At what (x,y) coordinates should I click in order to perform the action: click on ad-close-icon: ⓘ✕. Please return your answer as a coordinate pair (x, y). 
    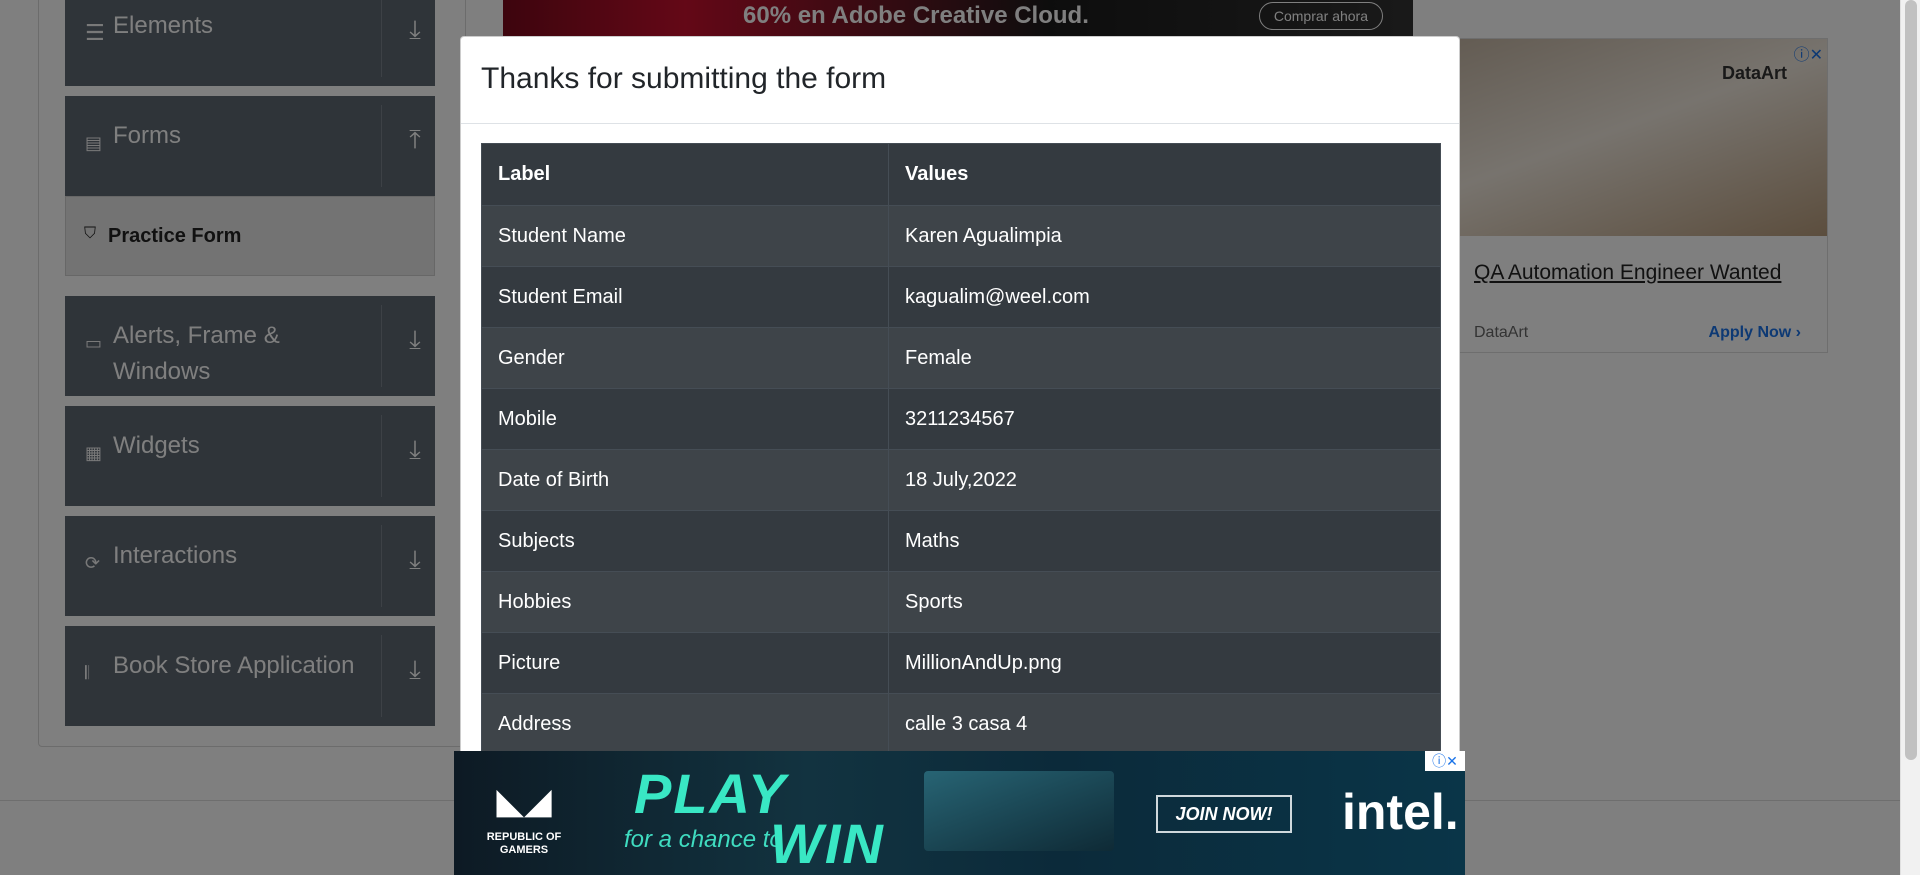
    Looking at the image, I should click on (1445, 761).